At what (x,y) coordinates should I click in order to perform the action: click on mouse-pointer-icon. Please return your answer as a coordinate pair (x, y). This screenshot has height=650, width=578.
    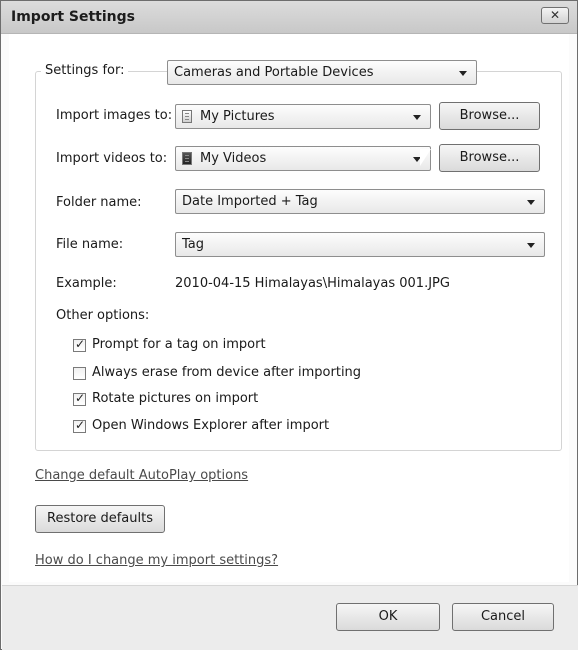
    Looking at the image, I should click on (425, 157).